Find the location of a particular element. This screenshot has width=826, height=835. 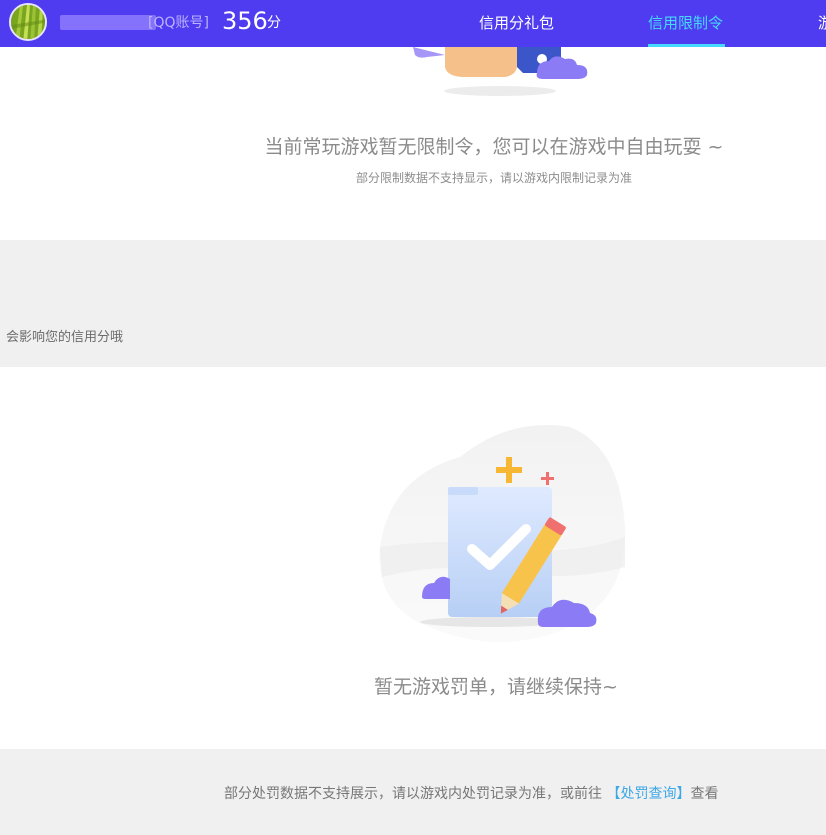

no-penalty-illustration is located at coordinates (502, 533).